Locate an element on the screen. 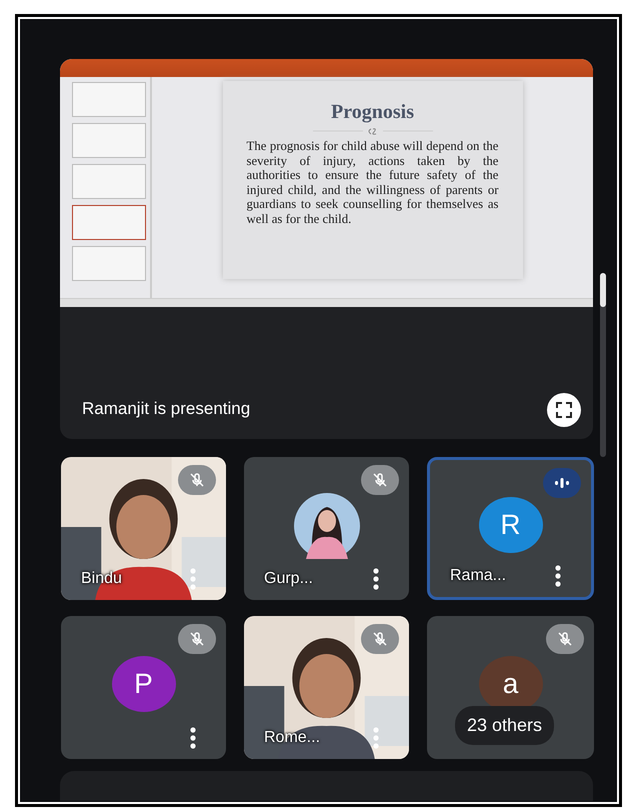 This screenshot has height=810, width=631. slide-text: The prognosis for child abuse will depend on the severity of injury, actions taken by the authorities to ensure the future safety of the injured child, and the willingness of parents or guardians to seek counselling for themselves as well as for the child. is located at coordinates (372, 182).